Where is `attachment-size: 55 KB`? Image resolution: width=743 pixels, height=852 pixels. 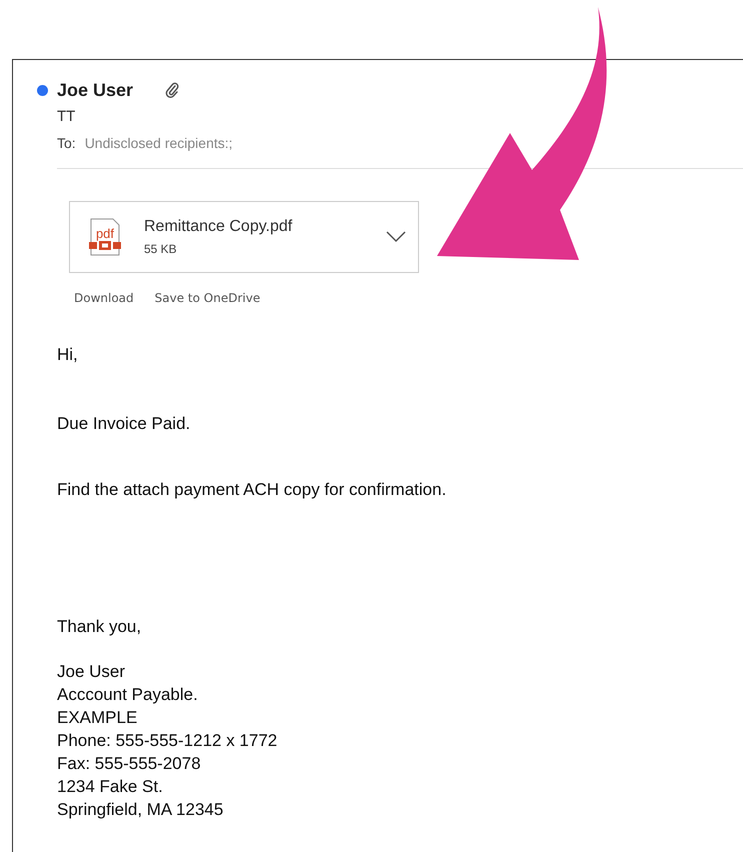 attachment-size: 55 KB is located at coordinates (161, 249).